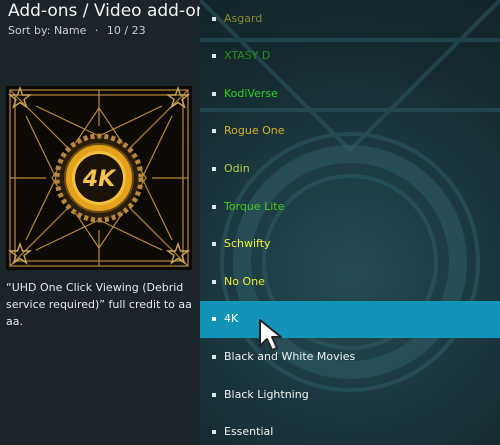 This screenshot has width=500, height=445. What do you see at coordinates (254, 206) in the screenshot?
I see `list-item-label: Torque Lite` at bounding box center [254, 206].